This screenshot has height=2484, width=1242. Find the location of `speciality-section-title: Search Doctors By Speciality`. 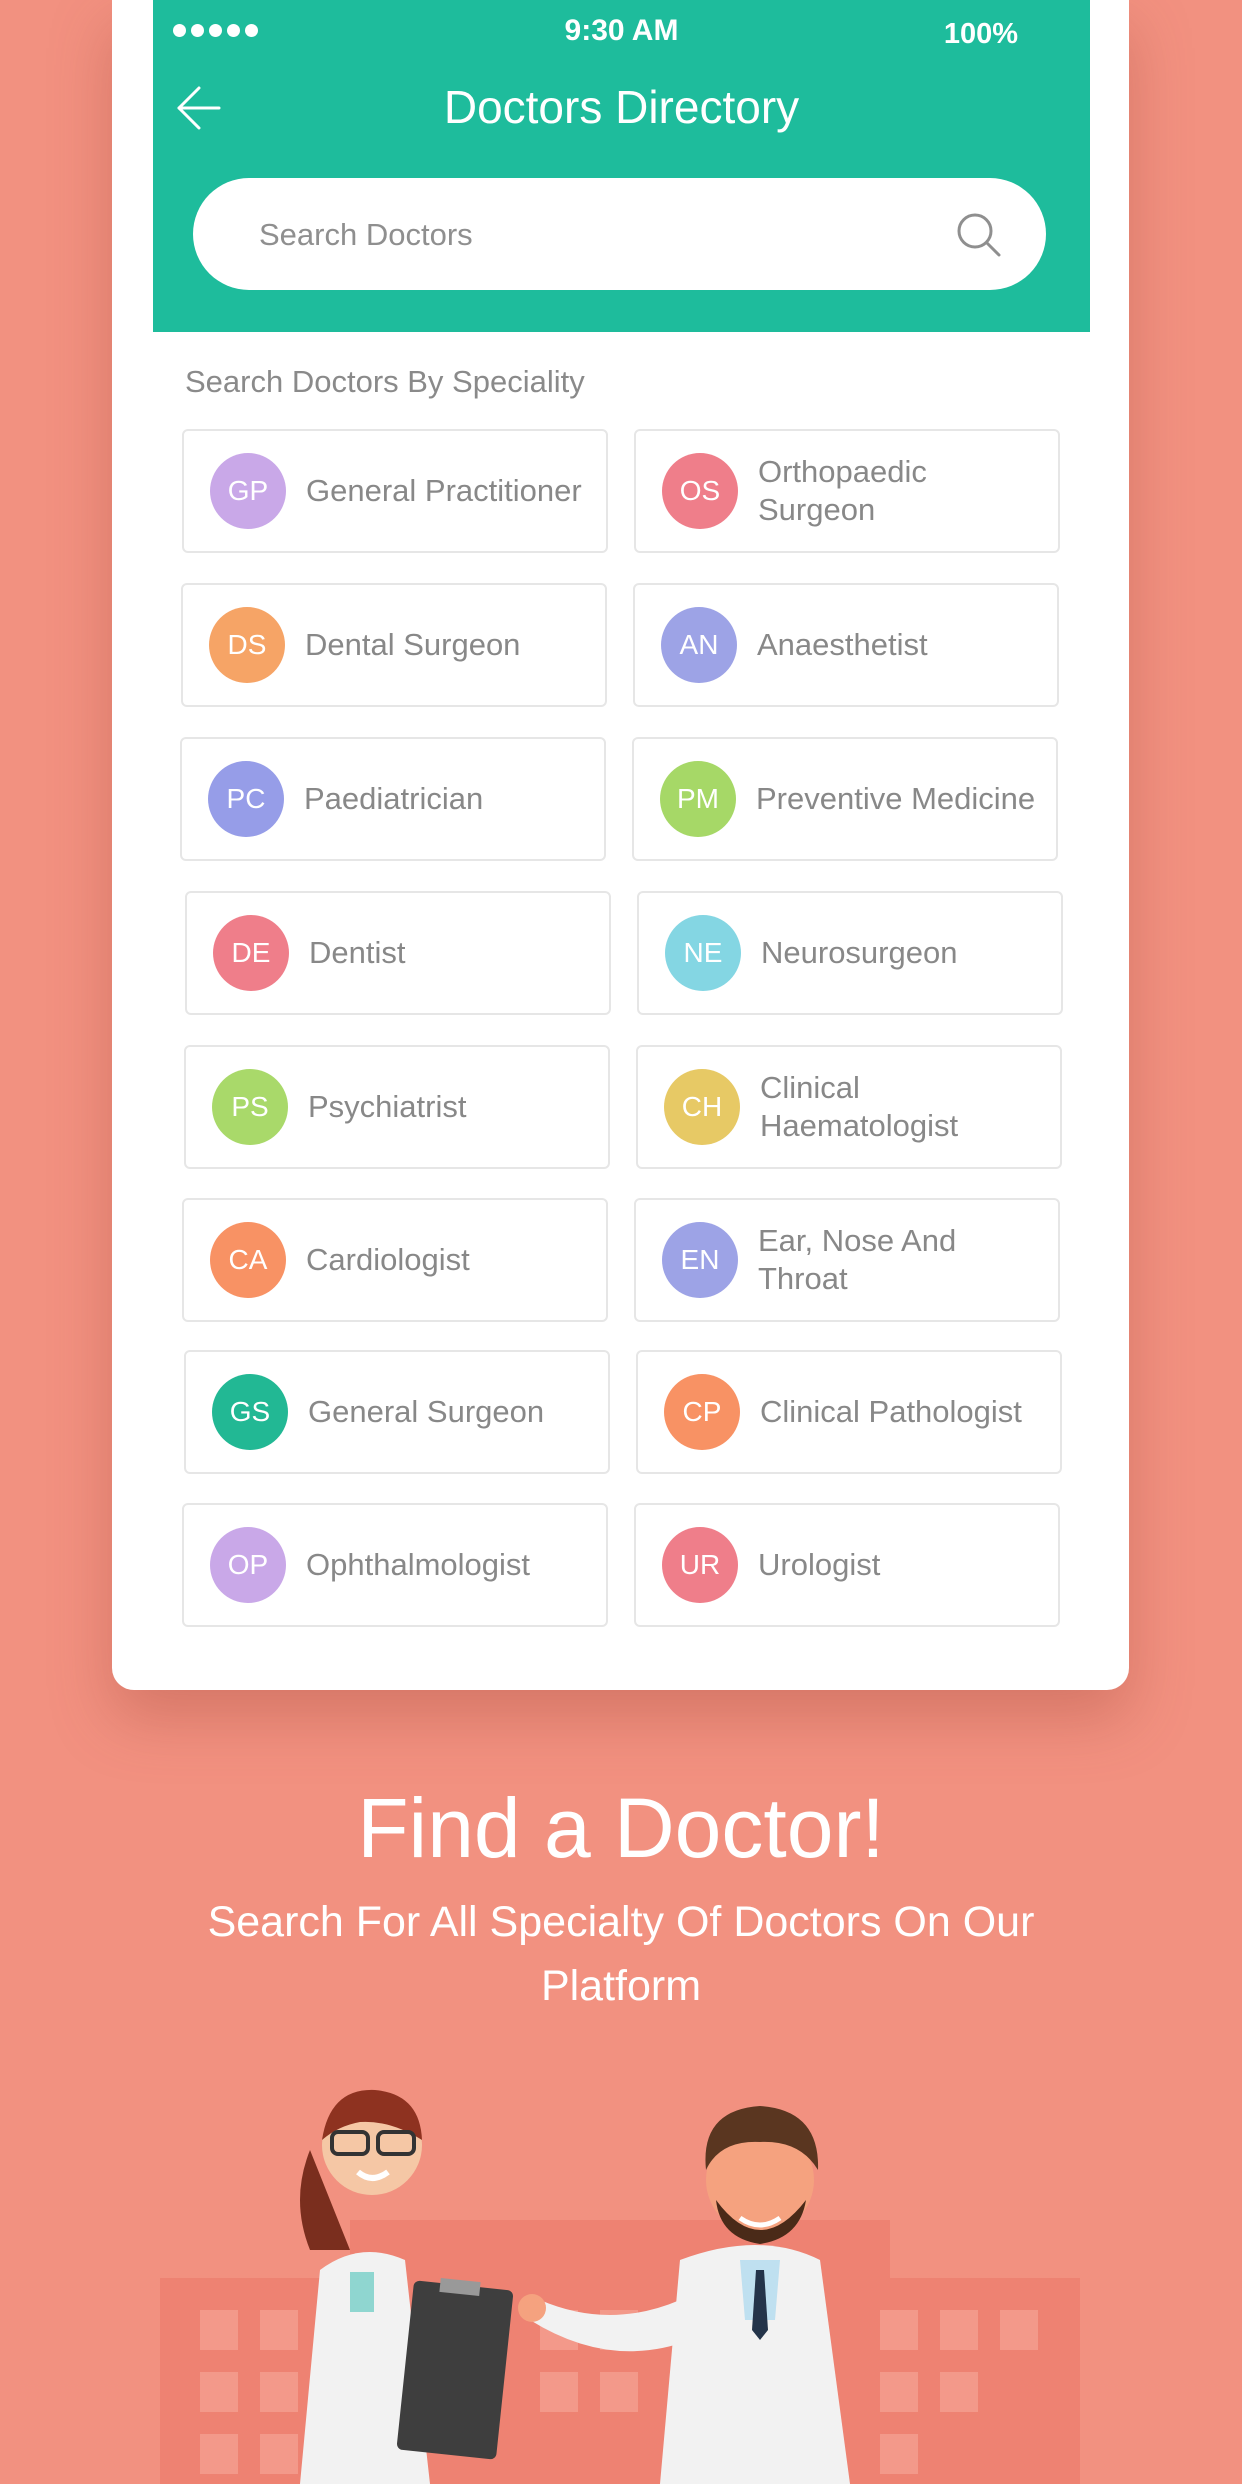

speciality-section-title: Search Doctors By Speciality is located at coordinates (385, 381).